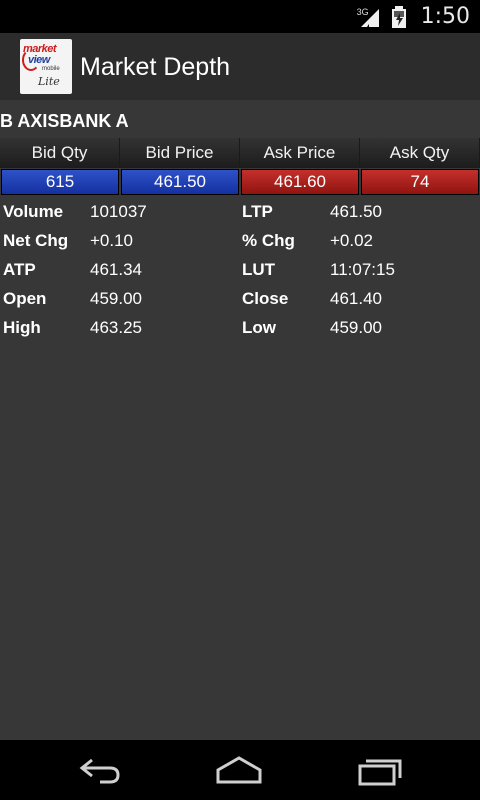  What do you see at coordinates (268, 240) in the screenshot?
I see `stat-label-pct-chg: % Chg` at bounding box center [268, 240].